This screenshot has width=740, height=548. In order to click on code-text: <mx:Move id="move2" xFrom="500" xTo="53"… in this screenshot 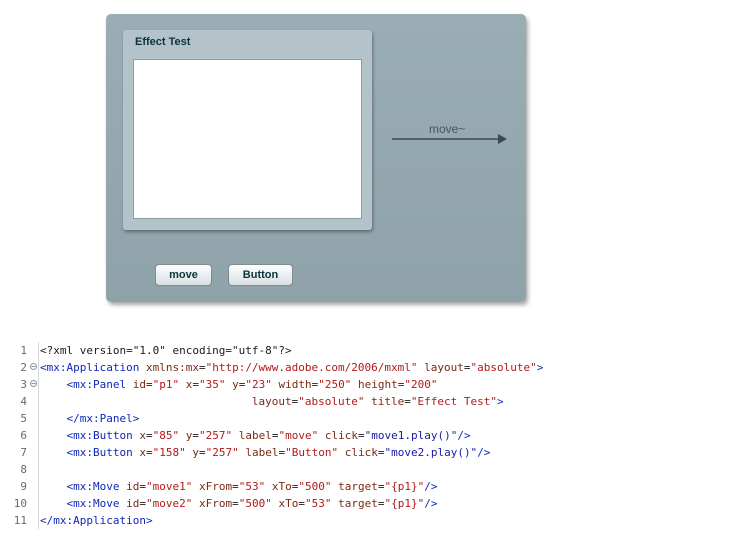, I will do `click(252, 503)`.